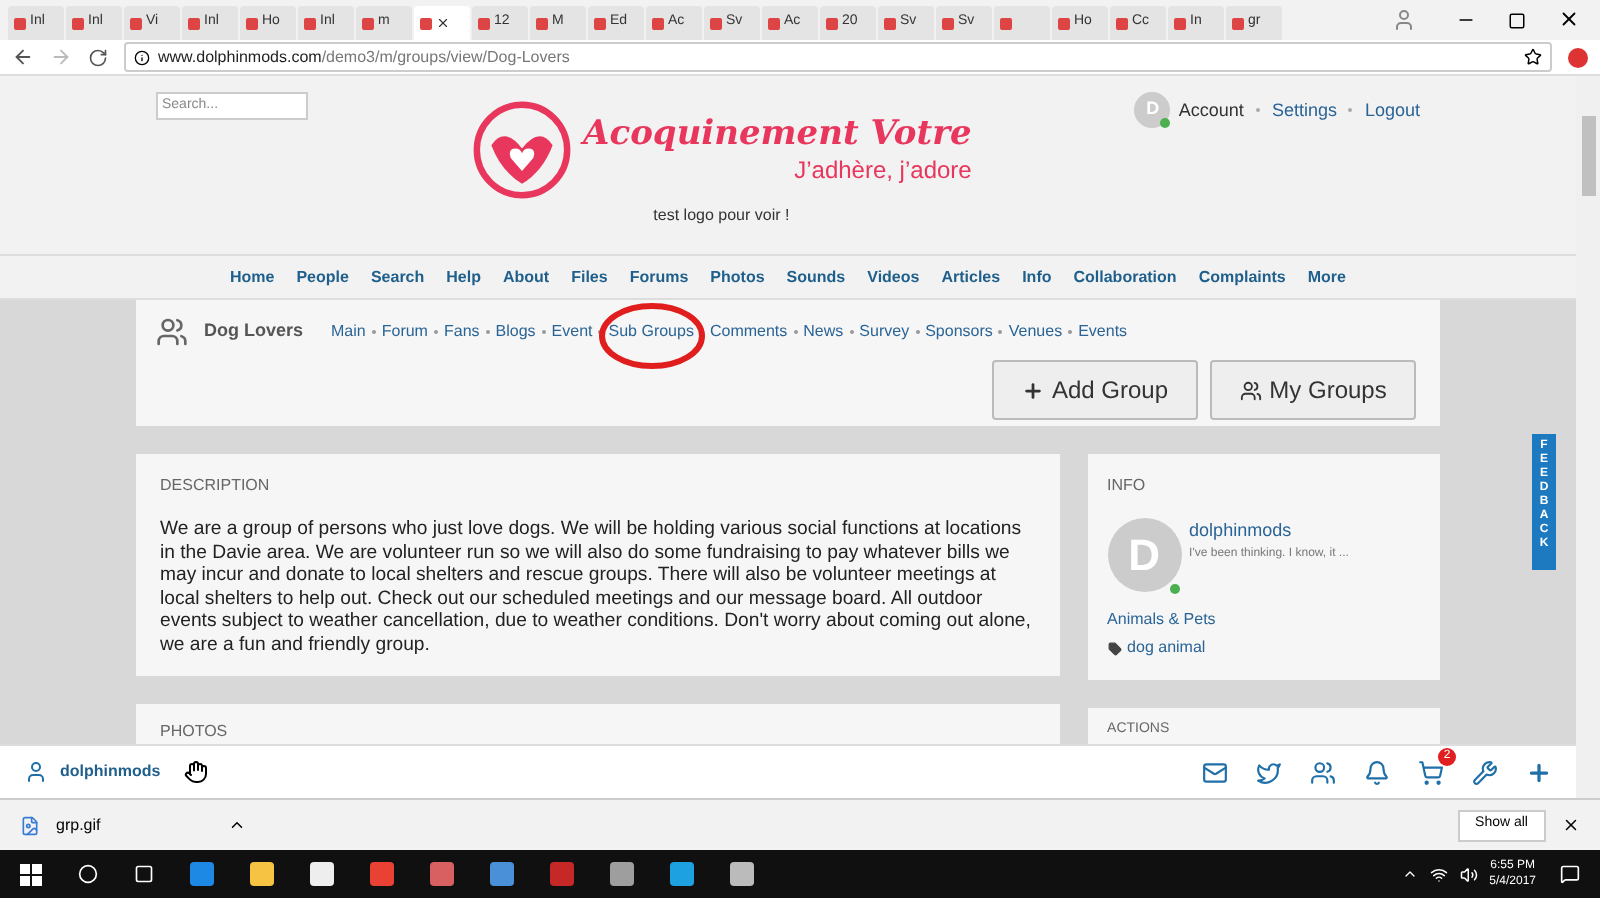  I want to click on account-link: Logout, so click(1392, 111).